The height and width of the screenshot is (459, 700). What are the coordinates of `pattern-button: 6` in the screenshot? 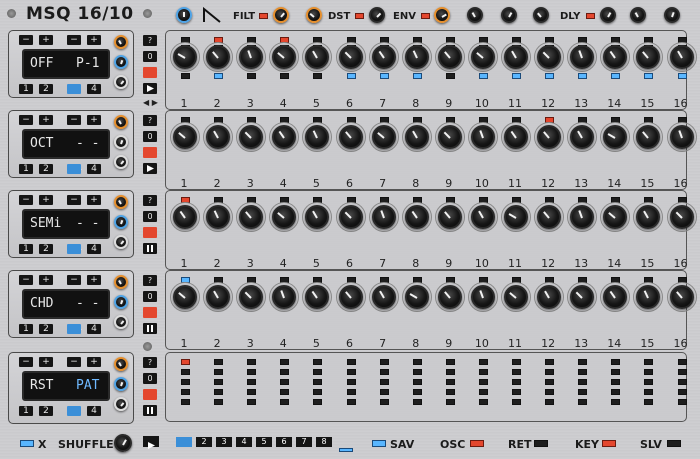 It's located at (284, 442).